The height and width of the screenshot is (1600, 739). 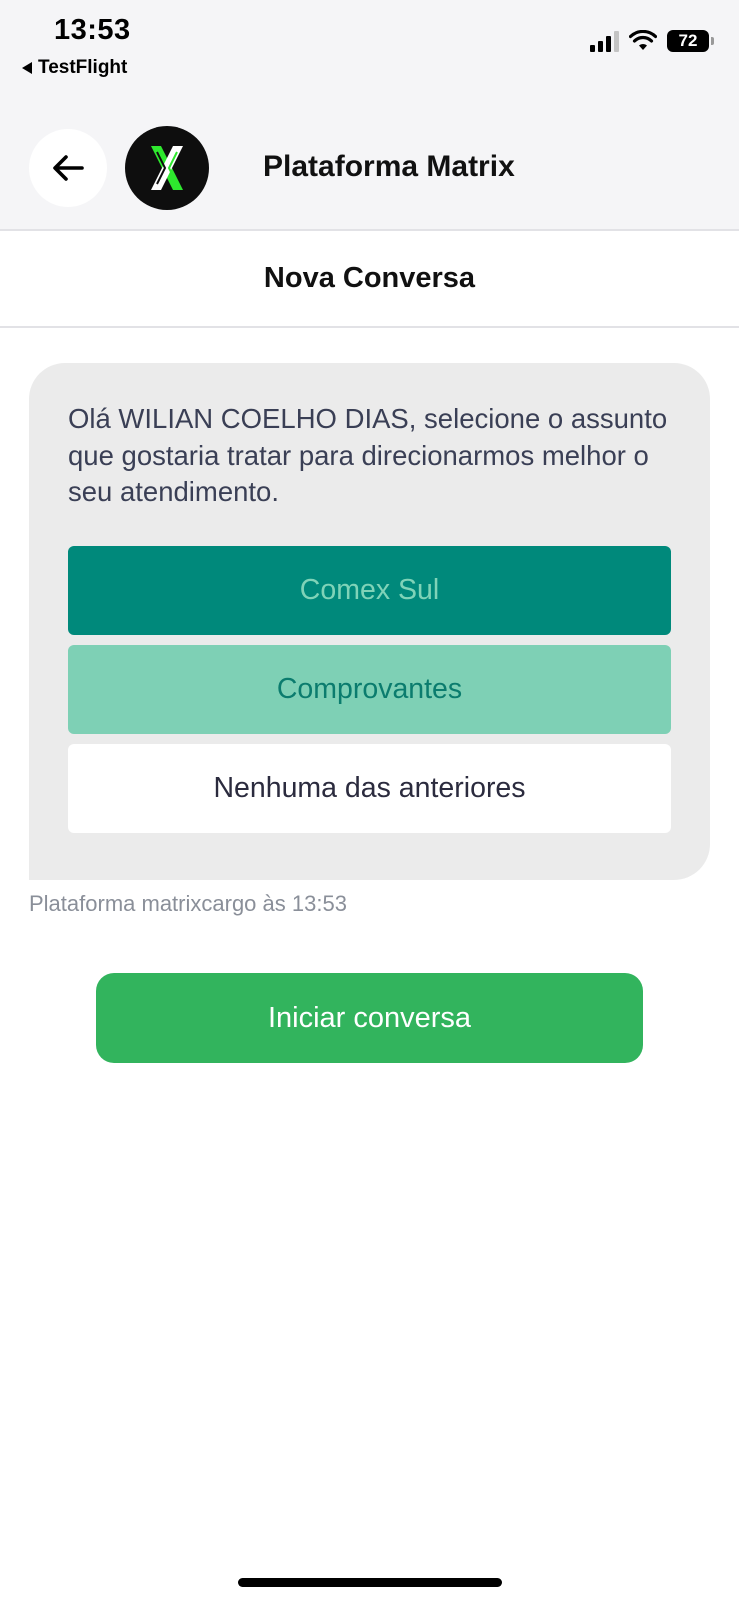 I want to click on back-to-app-link: TestFlight, so click(x=74, y=68).